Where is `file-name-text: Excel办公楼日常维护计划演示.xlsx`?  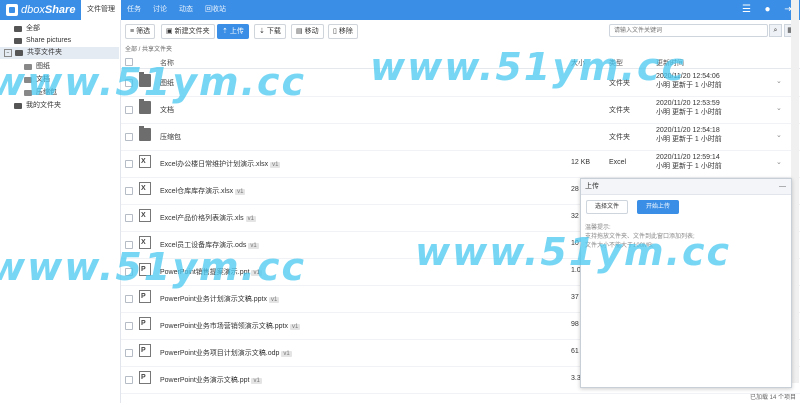 file-name-text: Excel办公楼日常维护计划演示.xlsx is located at coordinates (214, 164).